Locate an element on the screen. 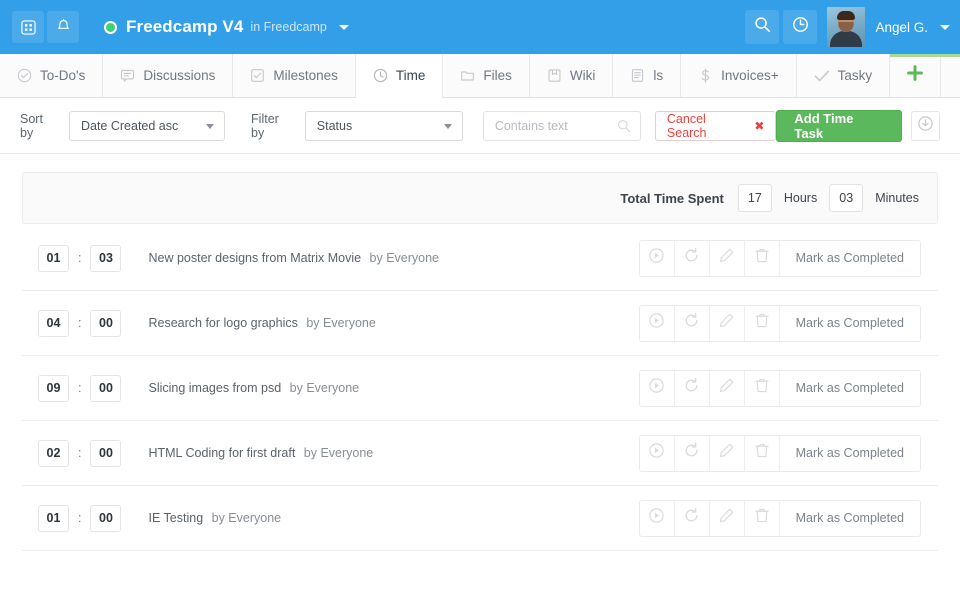  tab-time: Time is located at coordinates (399, 76).